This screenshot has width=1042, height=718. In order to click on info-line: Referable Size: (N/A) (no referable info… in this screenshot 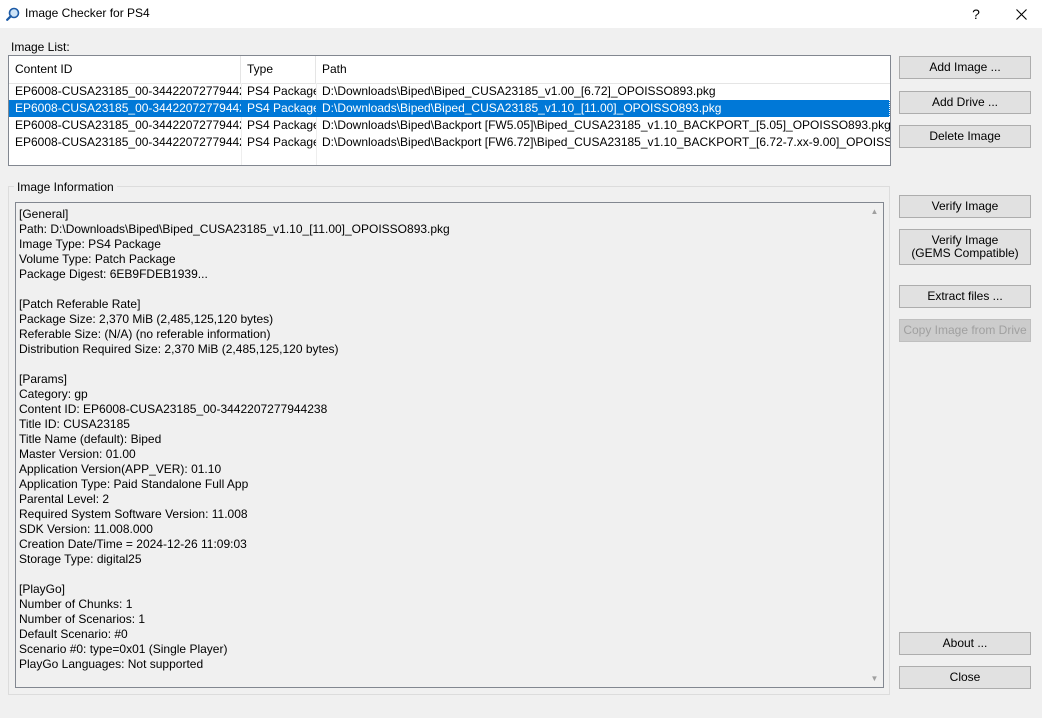, I will do `click(145, 334)`.